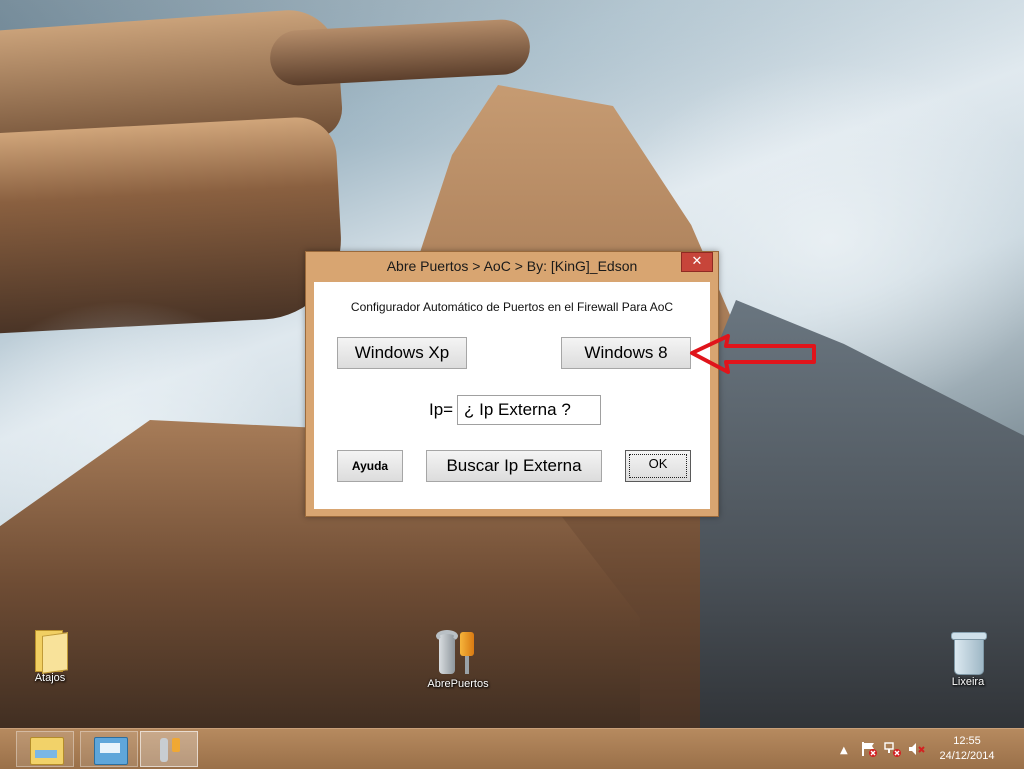 This screenshot has height=769, width=1024. What do you see at coordinates (967, 756) in the screenshot?
I see `clock-date: 24/12/2014` at bounding box center [967, 756].